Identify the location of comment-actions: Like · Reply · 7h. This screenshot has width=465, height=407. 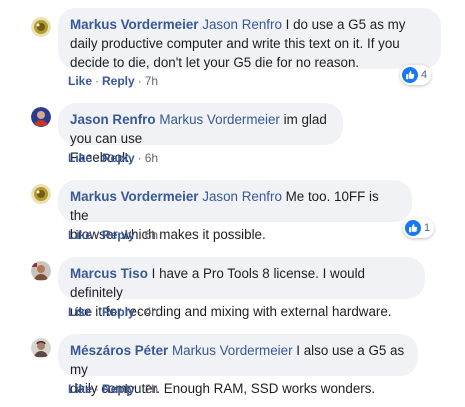
(113, 81).